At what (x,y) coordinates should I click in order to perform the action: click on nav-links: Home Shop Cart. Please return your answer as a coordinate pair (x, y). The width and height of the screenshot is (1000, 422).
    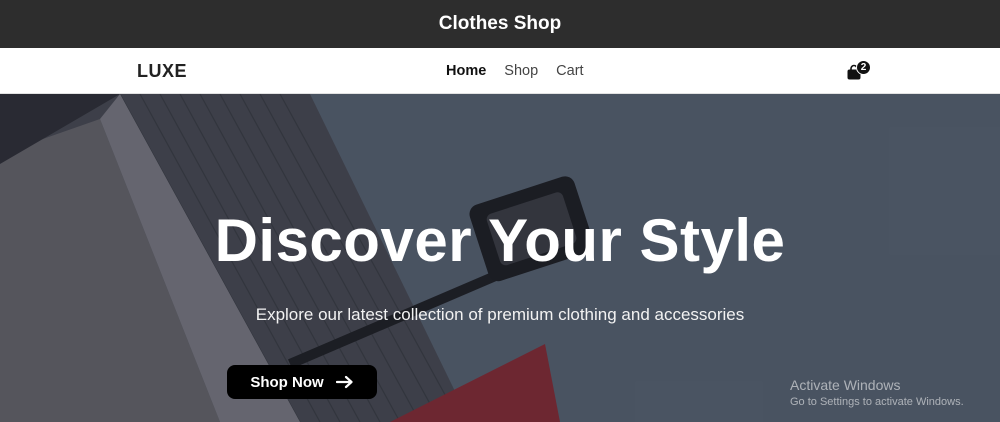
    Looking at the image, I should click on (515, 71).